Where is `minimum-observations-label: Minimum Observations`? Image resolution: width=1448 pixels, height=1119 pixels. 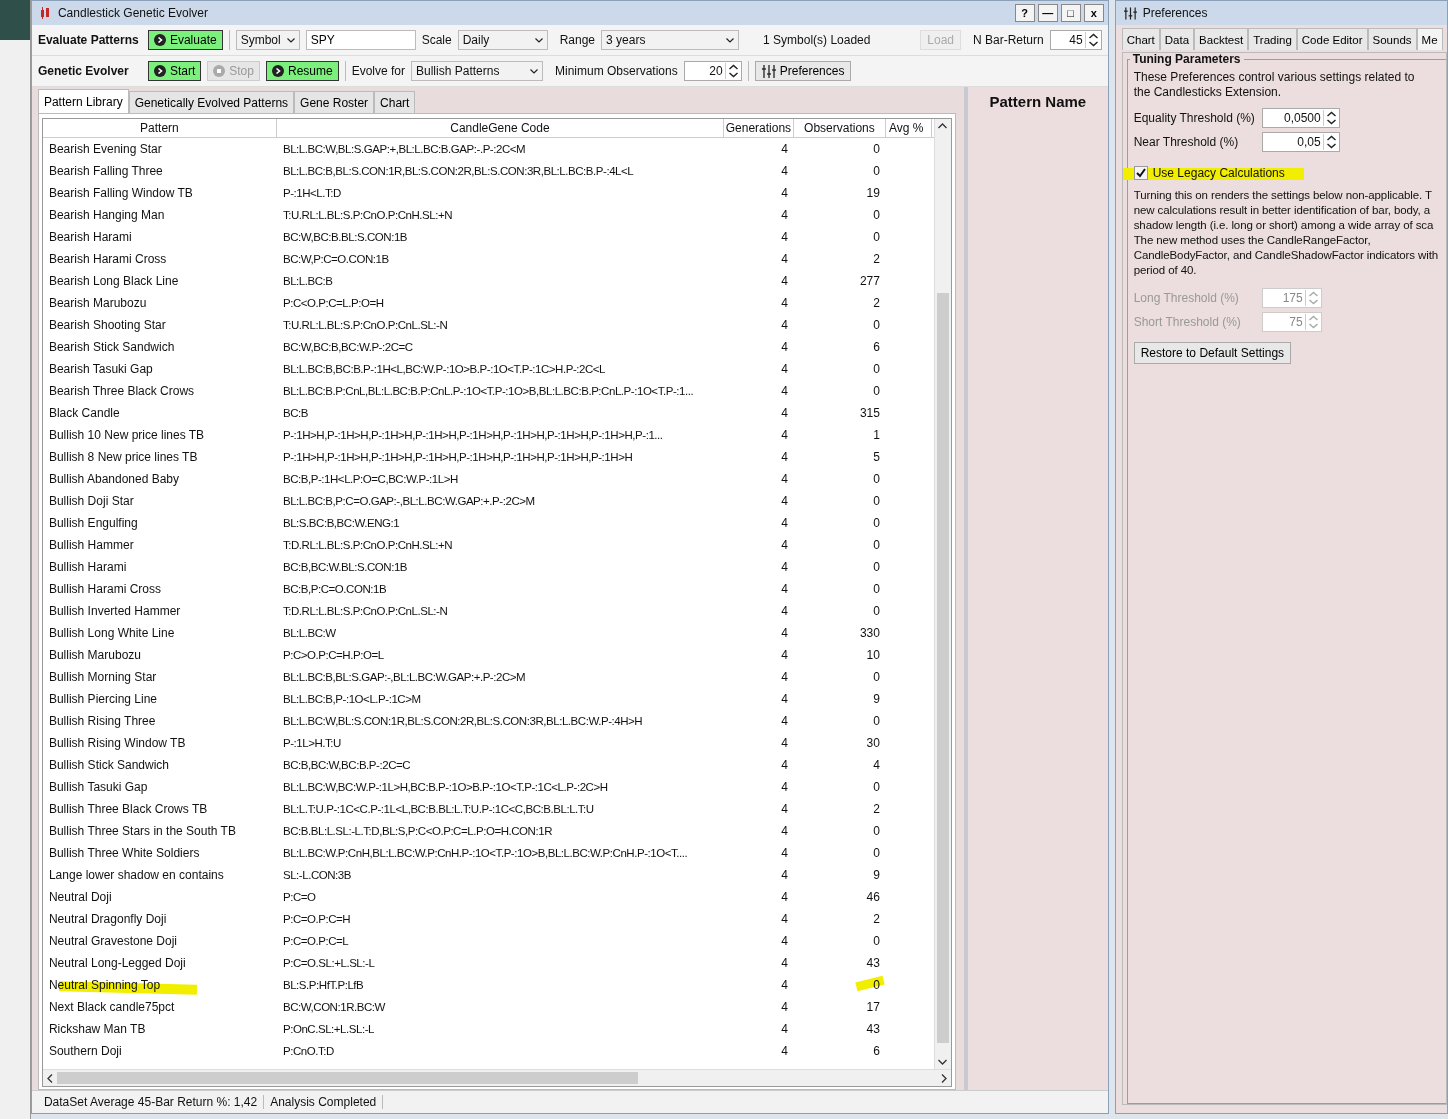
minimum-observations-label: Minimum Observations is located at coordinates (616, 71).